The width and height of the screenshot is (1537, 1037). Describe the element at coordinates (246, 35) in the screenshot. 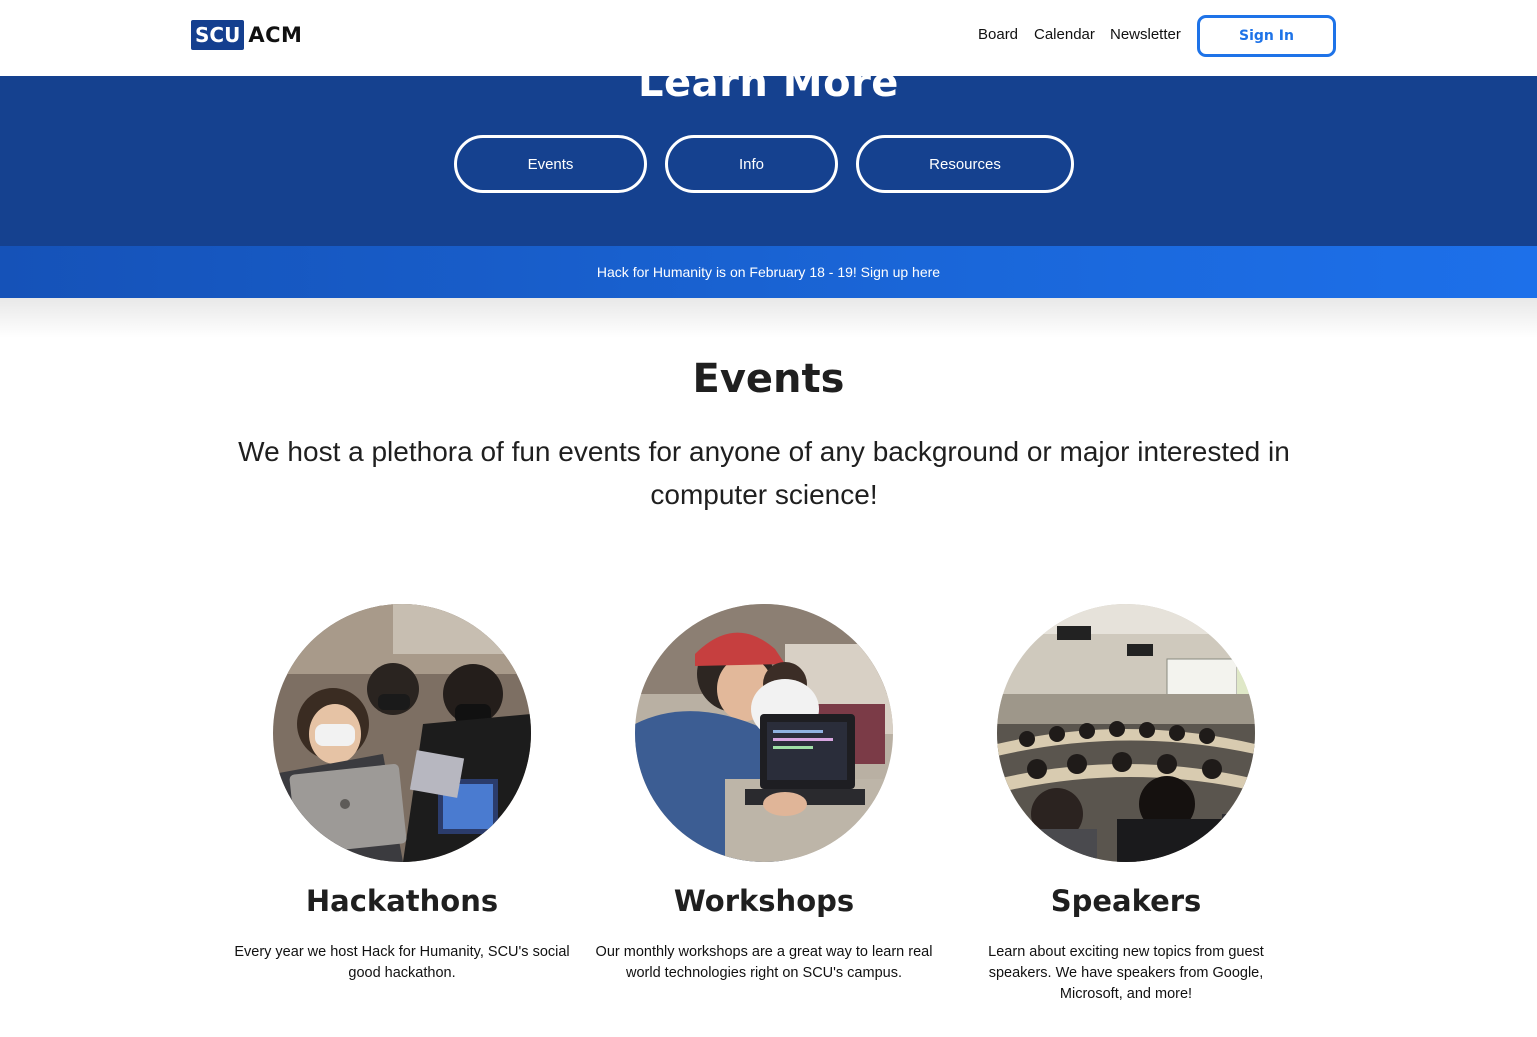

I see `scu-acm-logo: SCU ACM` at that location.